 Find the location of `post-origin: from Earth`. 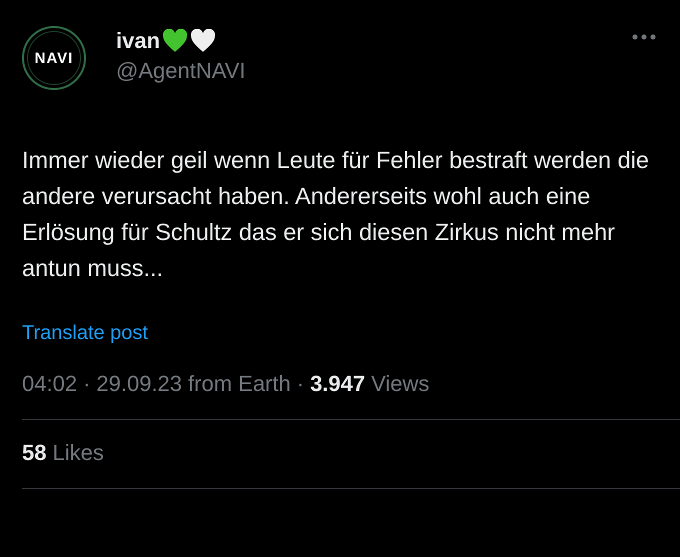

post-origin: from Earth is located at coordinates (239, 384).